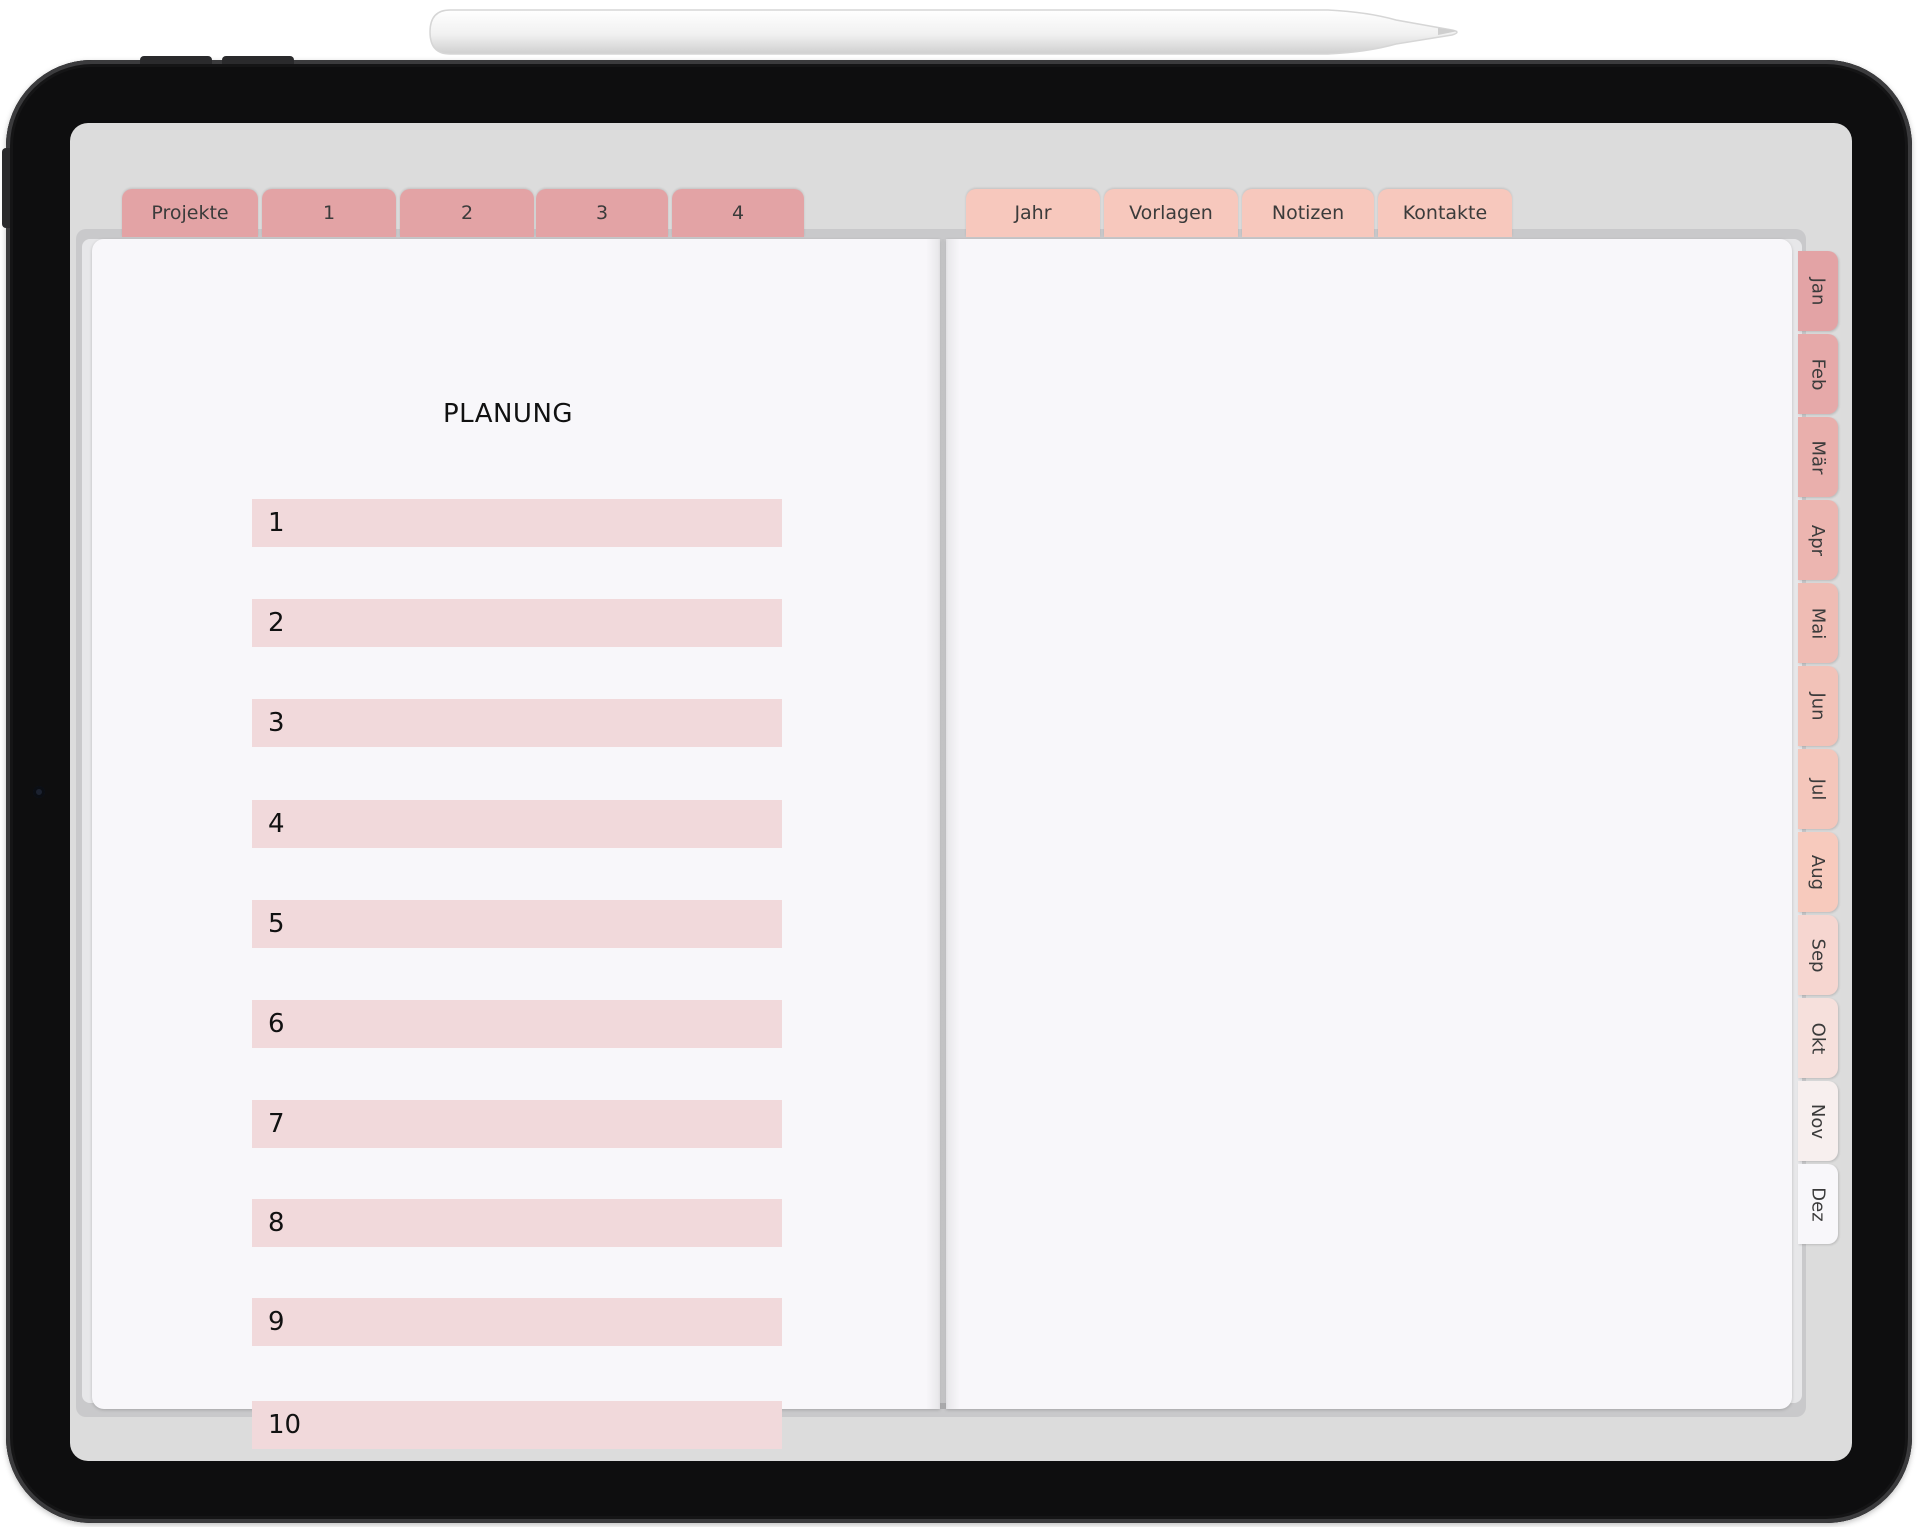  I want to click on row-number: 8, so click(276, 1223).